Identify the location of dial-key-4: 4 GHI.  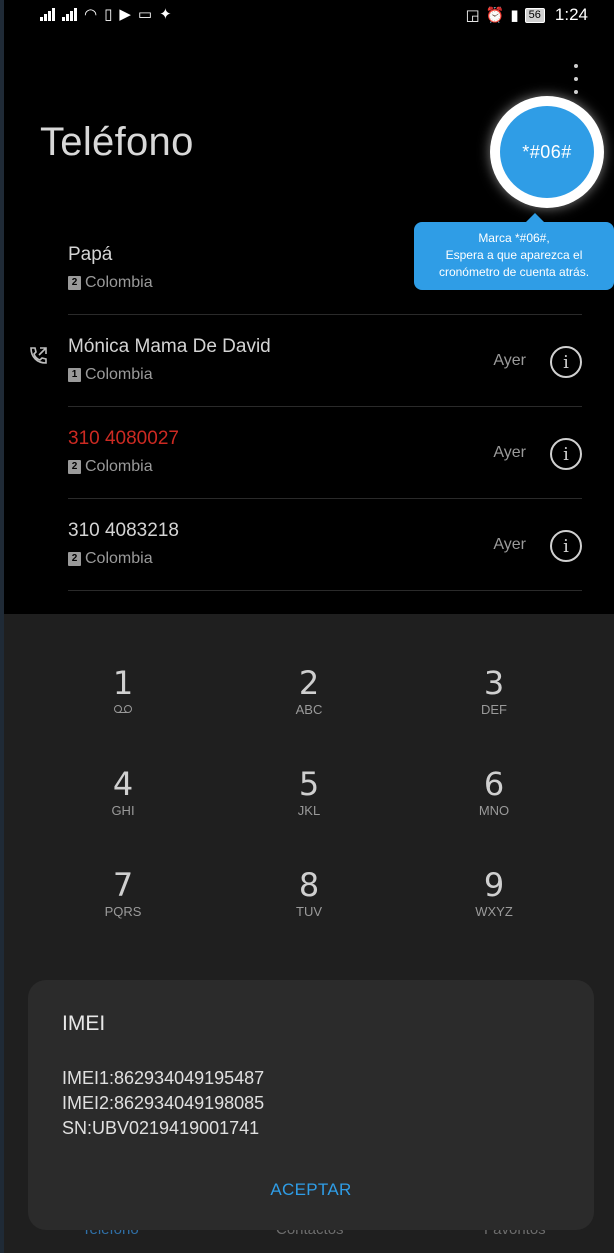
(123, 766).